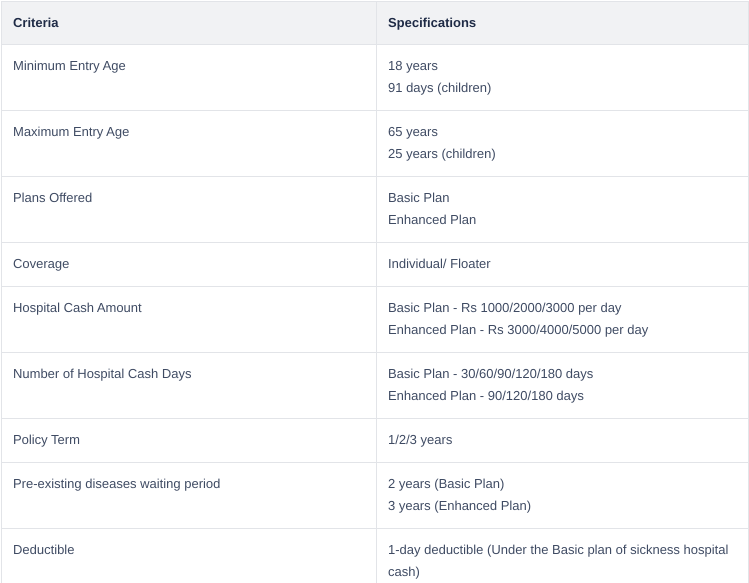 The width and height of the screenshot is (749, 583). What do you see at coordinates (562, 319) in the screenshot?
I see `specification-cell: Basic Plan - Rs 1000/2000/3000 per day Enhanced Plan - Rs 3000/4000/5000 per day` at bounding box center [562, 319].